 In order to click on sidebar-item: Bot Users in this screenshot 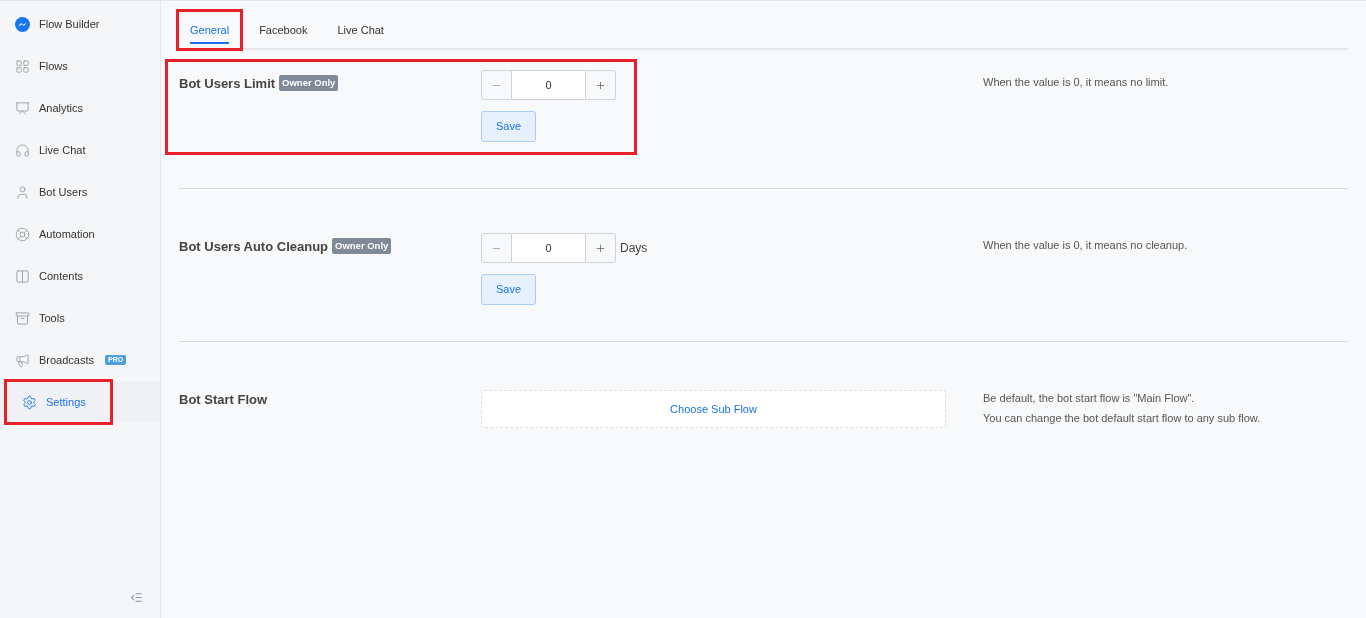, I will do `click(56, 192)`.